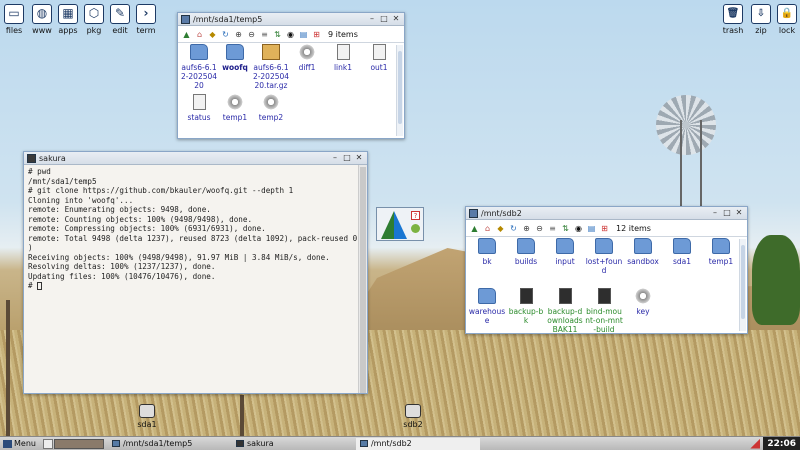 The image size is (800, 450). What do you see at coordinates (170, 444) in the screenshot?
I see `taskbar-task: /mnt/sda1/temp5` at bounding box center [170, 444].